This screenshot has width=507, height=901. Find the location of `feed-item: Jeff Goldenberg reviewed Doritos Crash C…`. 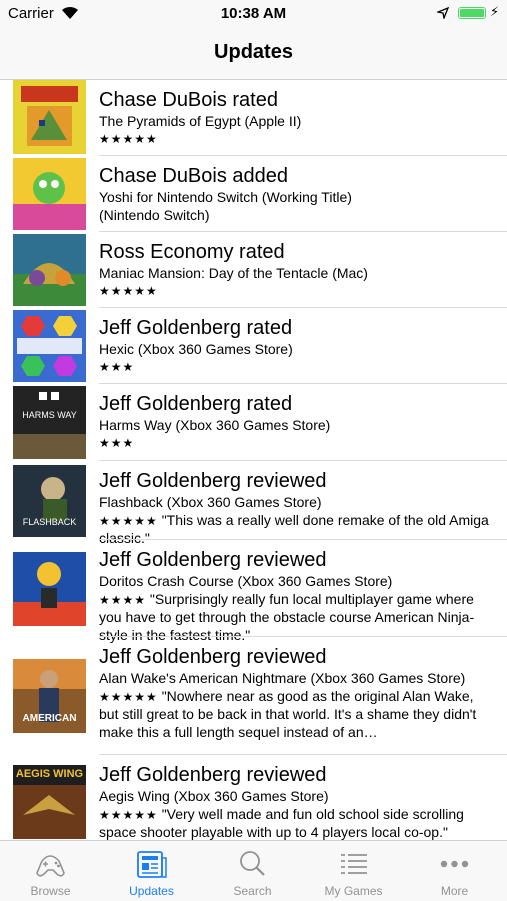

feed-item: Jeff Goldenberg reviewed Doritos Crash C… is located at coordinates (253, 591).